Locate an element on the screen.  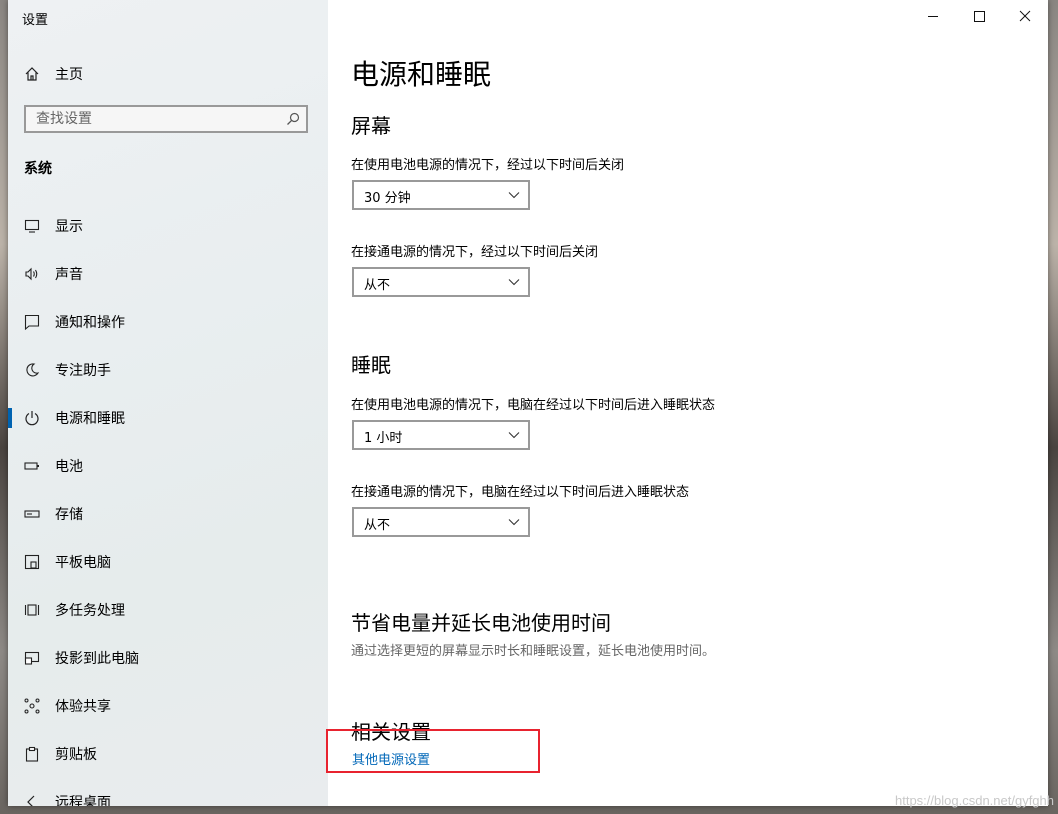
clipboard-icon is located at coordinates (32, 754).